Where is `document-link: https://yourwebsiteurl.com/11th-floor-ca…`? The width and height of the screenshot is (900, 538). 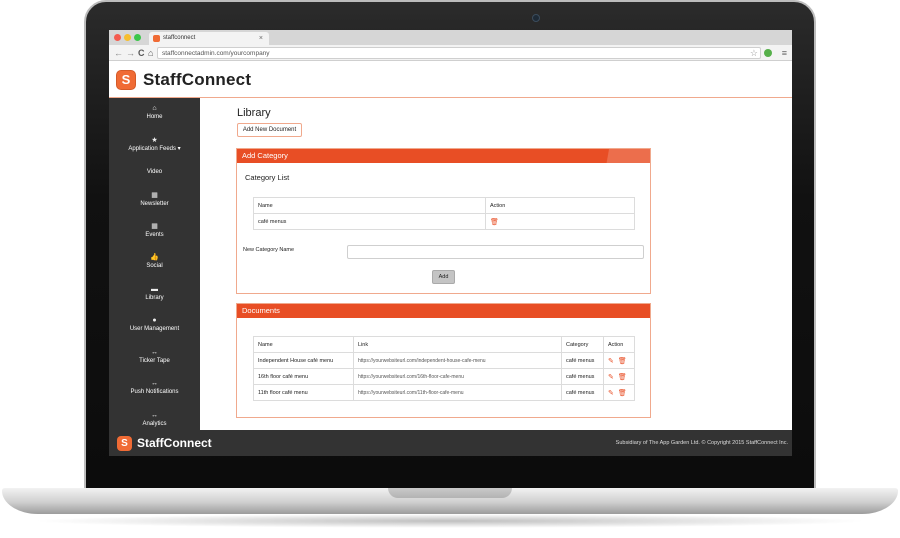 document-link: https://yourwebsiteurl.com/11th-floor-ca… is located at coordinates (457, 392).